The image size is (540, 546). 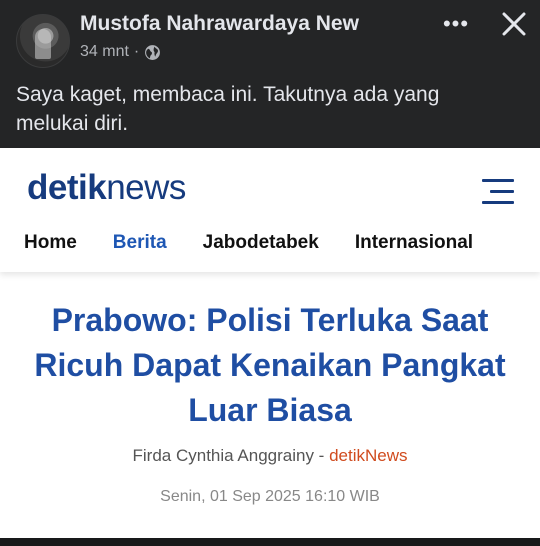 What do you see at coordinates (67, 187) in the screenshot?
I see `logo-detik: detik` at bounding box center [67, 187].